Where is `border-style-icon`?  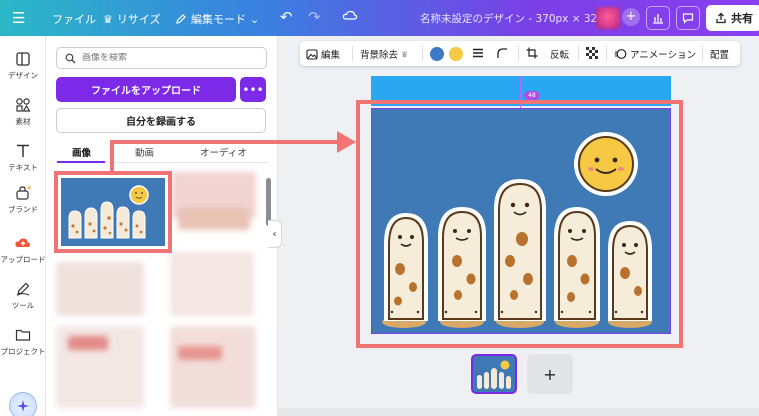
border-style-icon is located at coordinates (478, 53).